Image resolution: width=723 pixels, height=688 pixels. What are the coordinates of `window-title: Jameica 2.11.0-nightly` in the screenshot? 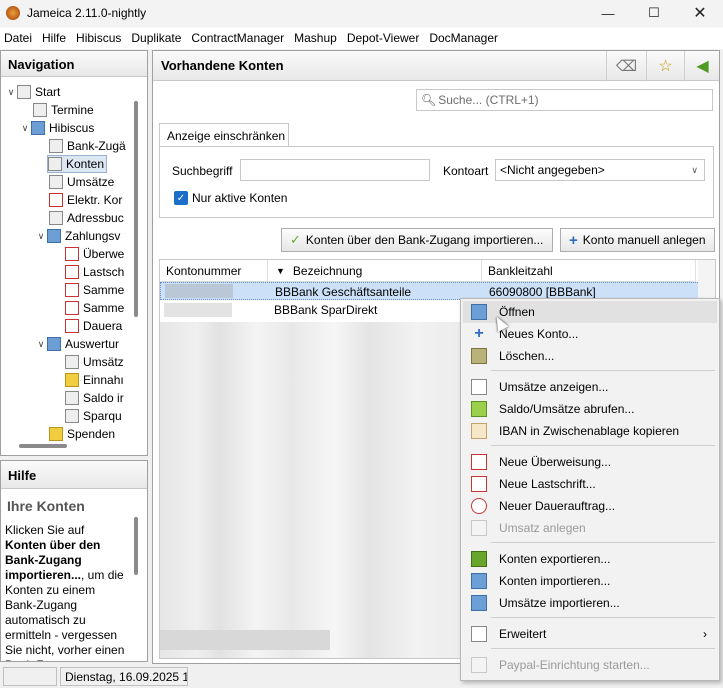 It's located at (87, 13).